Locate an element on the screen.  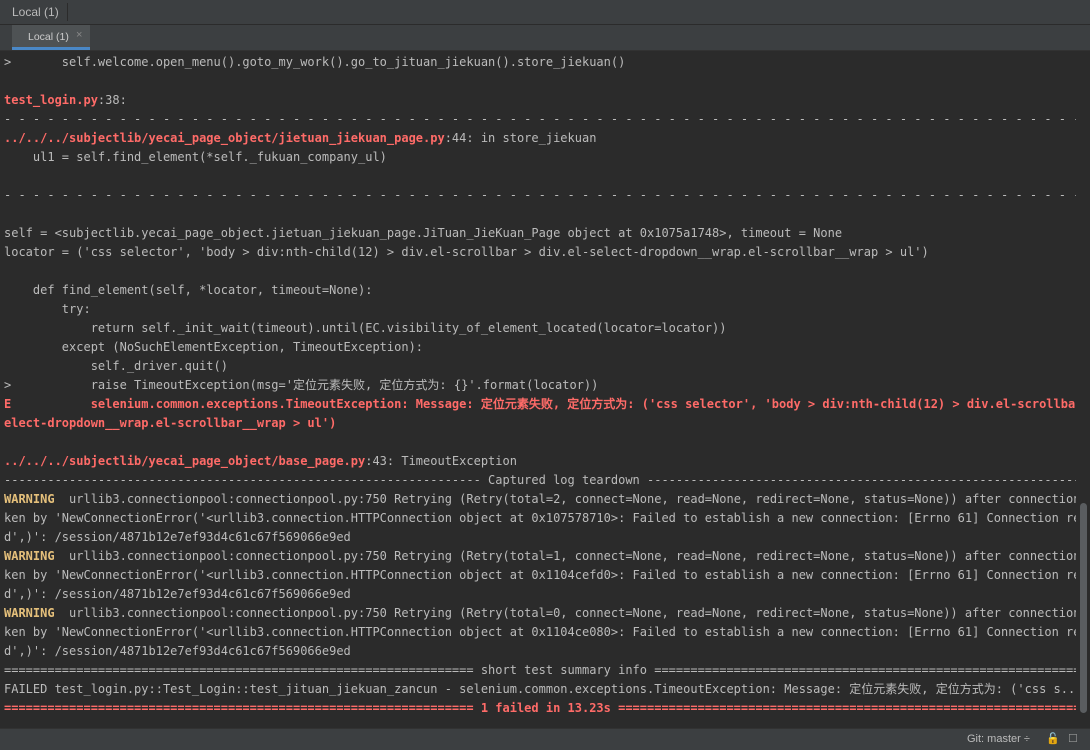
tool-window-header: Local (1) is located at coordinates (545, 12).